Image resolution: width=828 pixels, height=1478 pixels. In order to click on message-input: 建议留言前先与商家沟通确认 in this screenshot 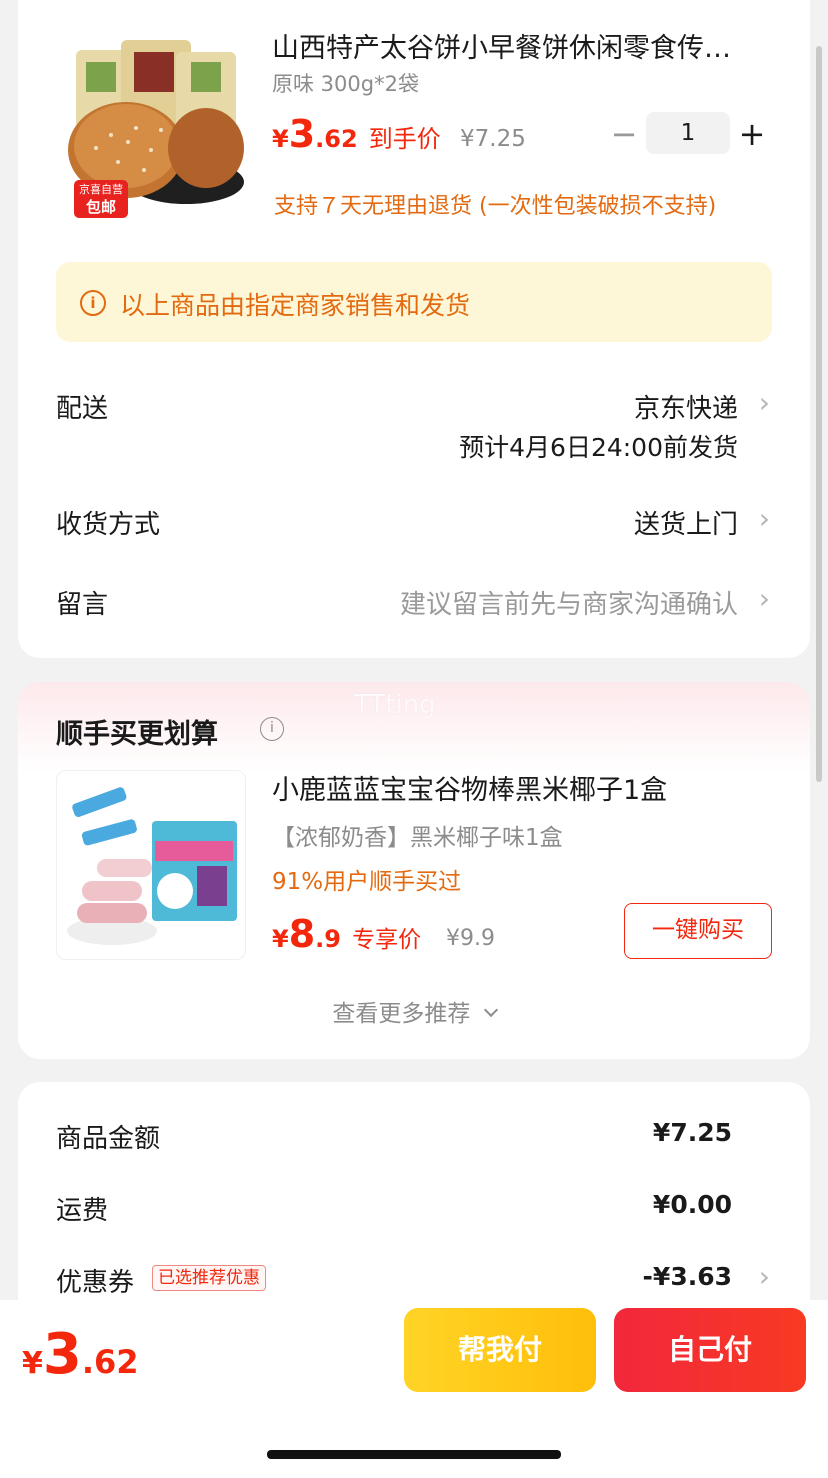, I will do `click(569, 602)`.